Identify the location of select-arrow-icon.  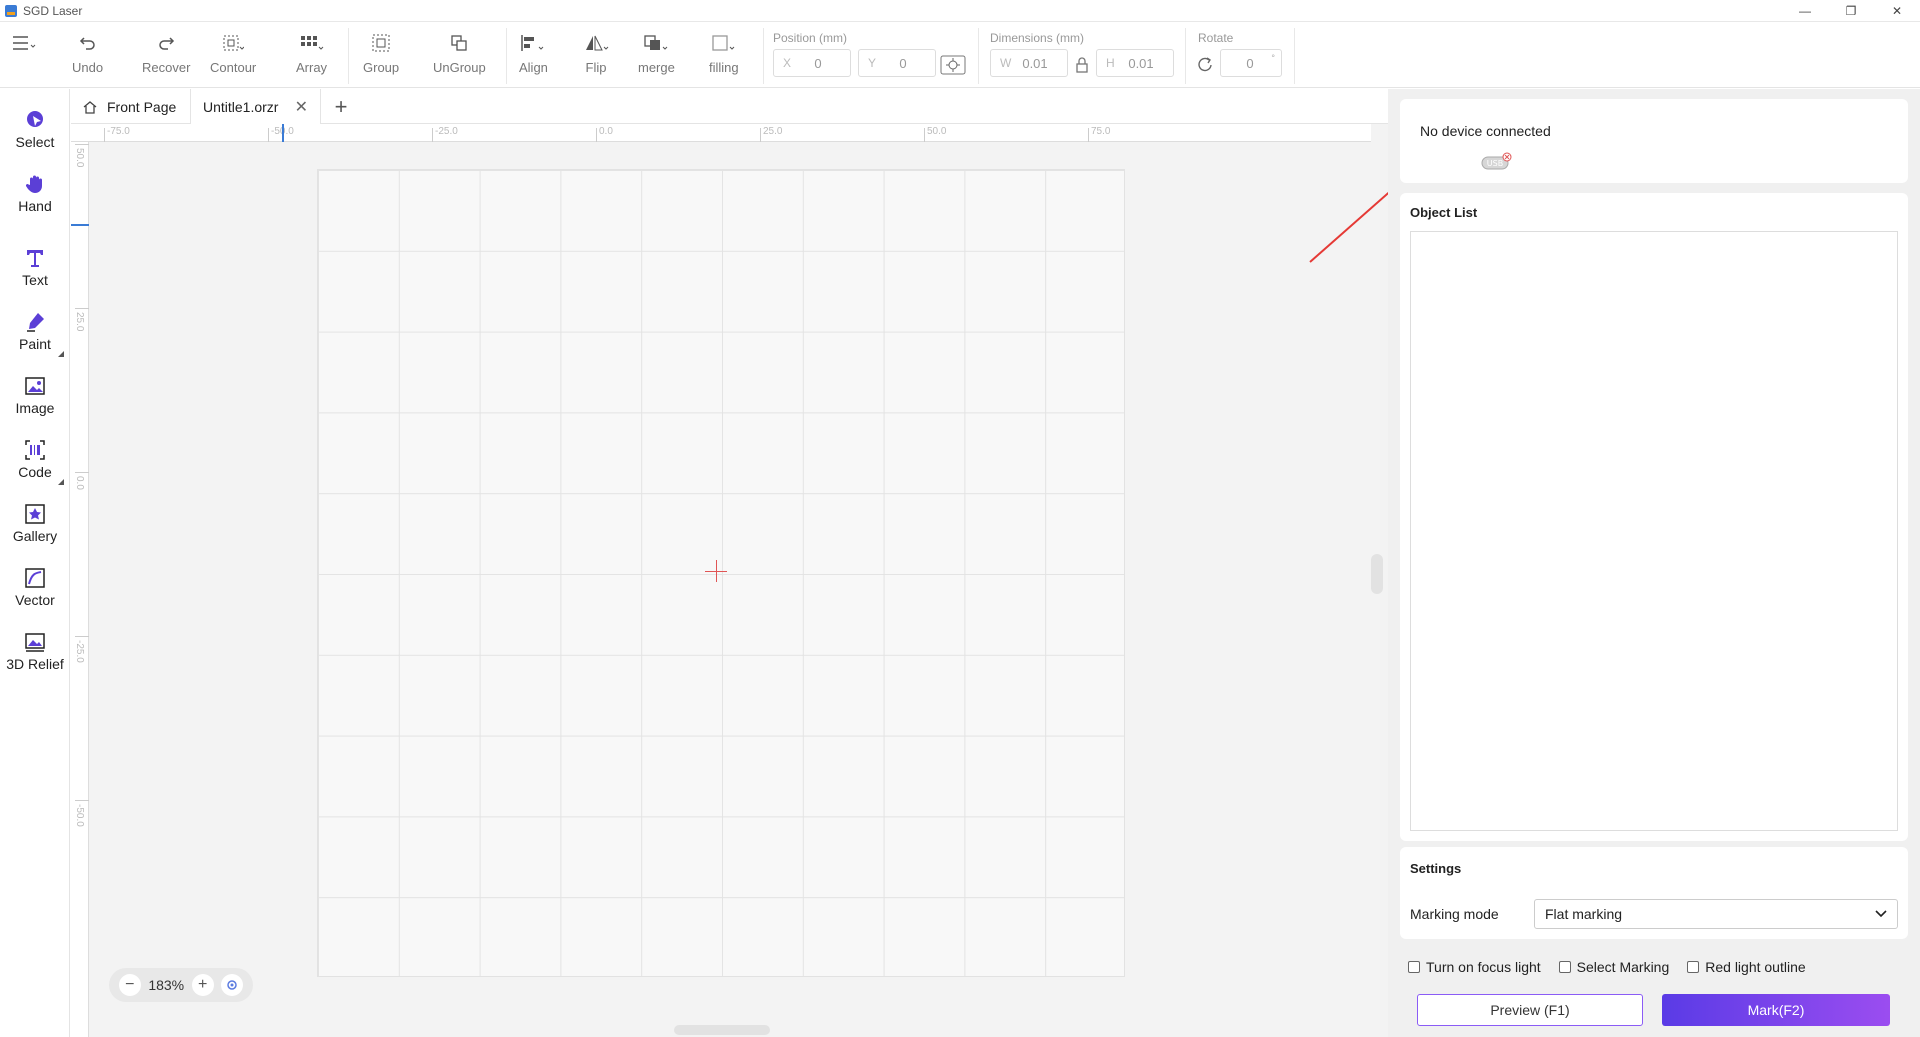
(35, 119).